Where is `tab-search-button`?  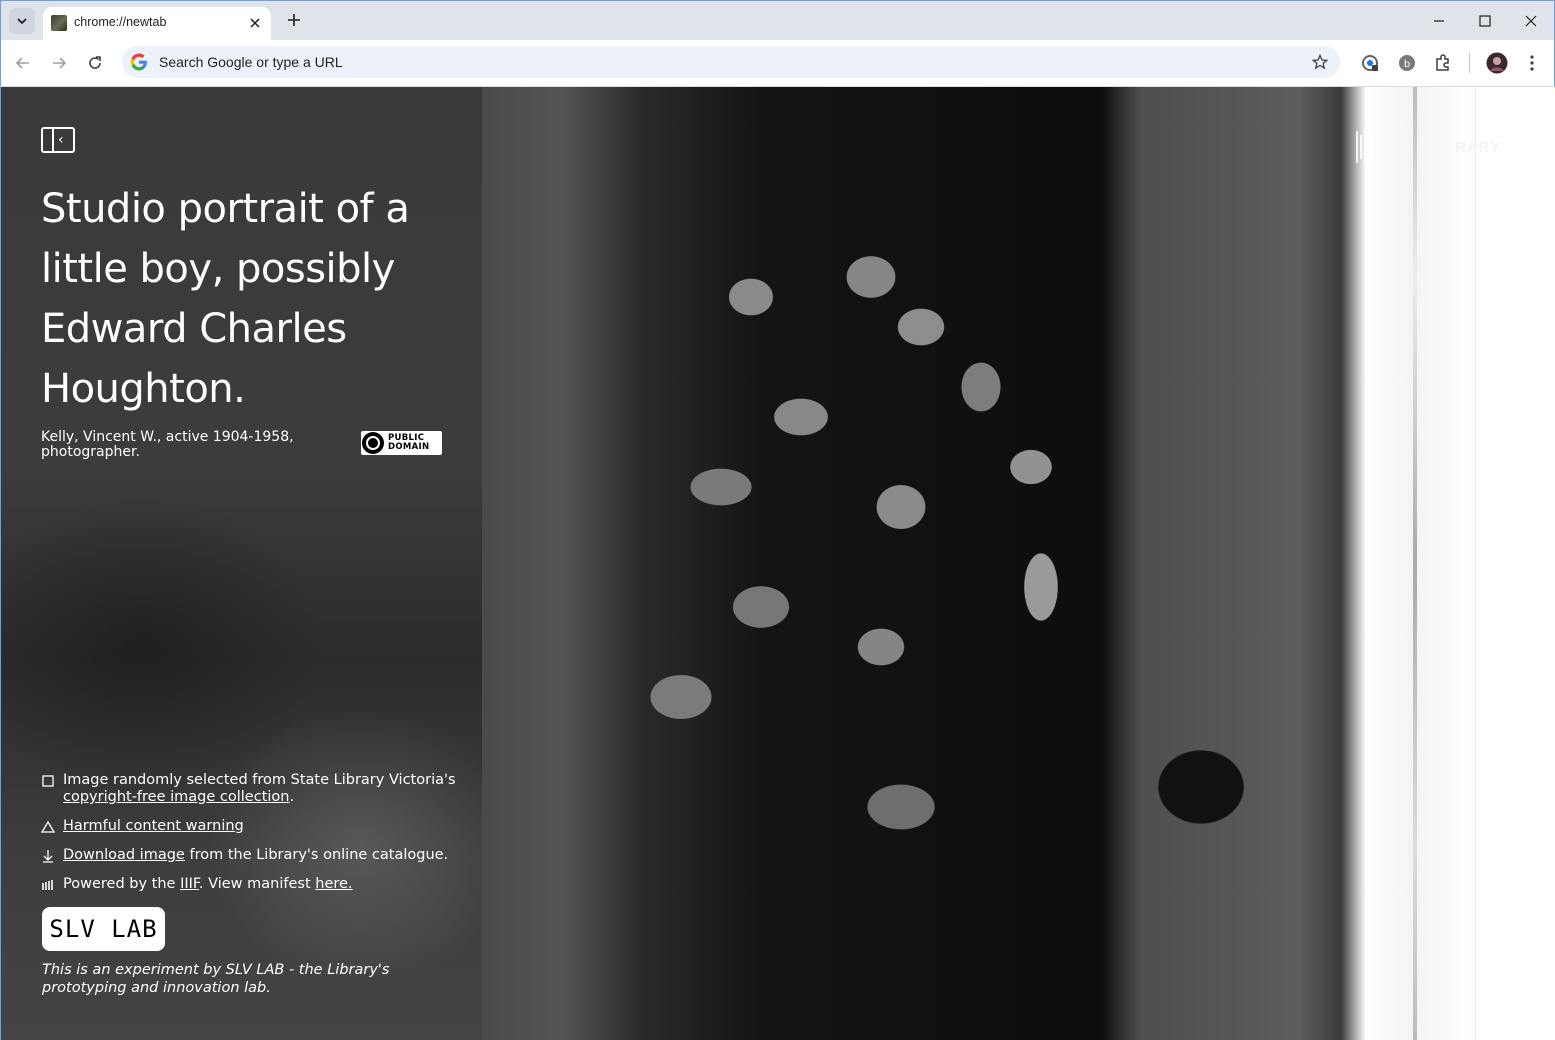
tab-search-button is located at coordinates (22, 21).